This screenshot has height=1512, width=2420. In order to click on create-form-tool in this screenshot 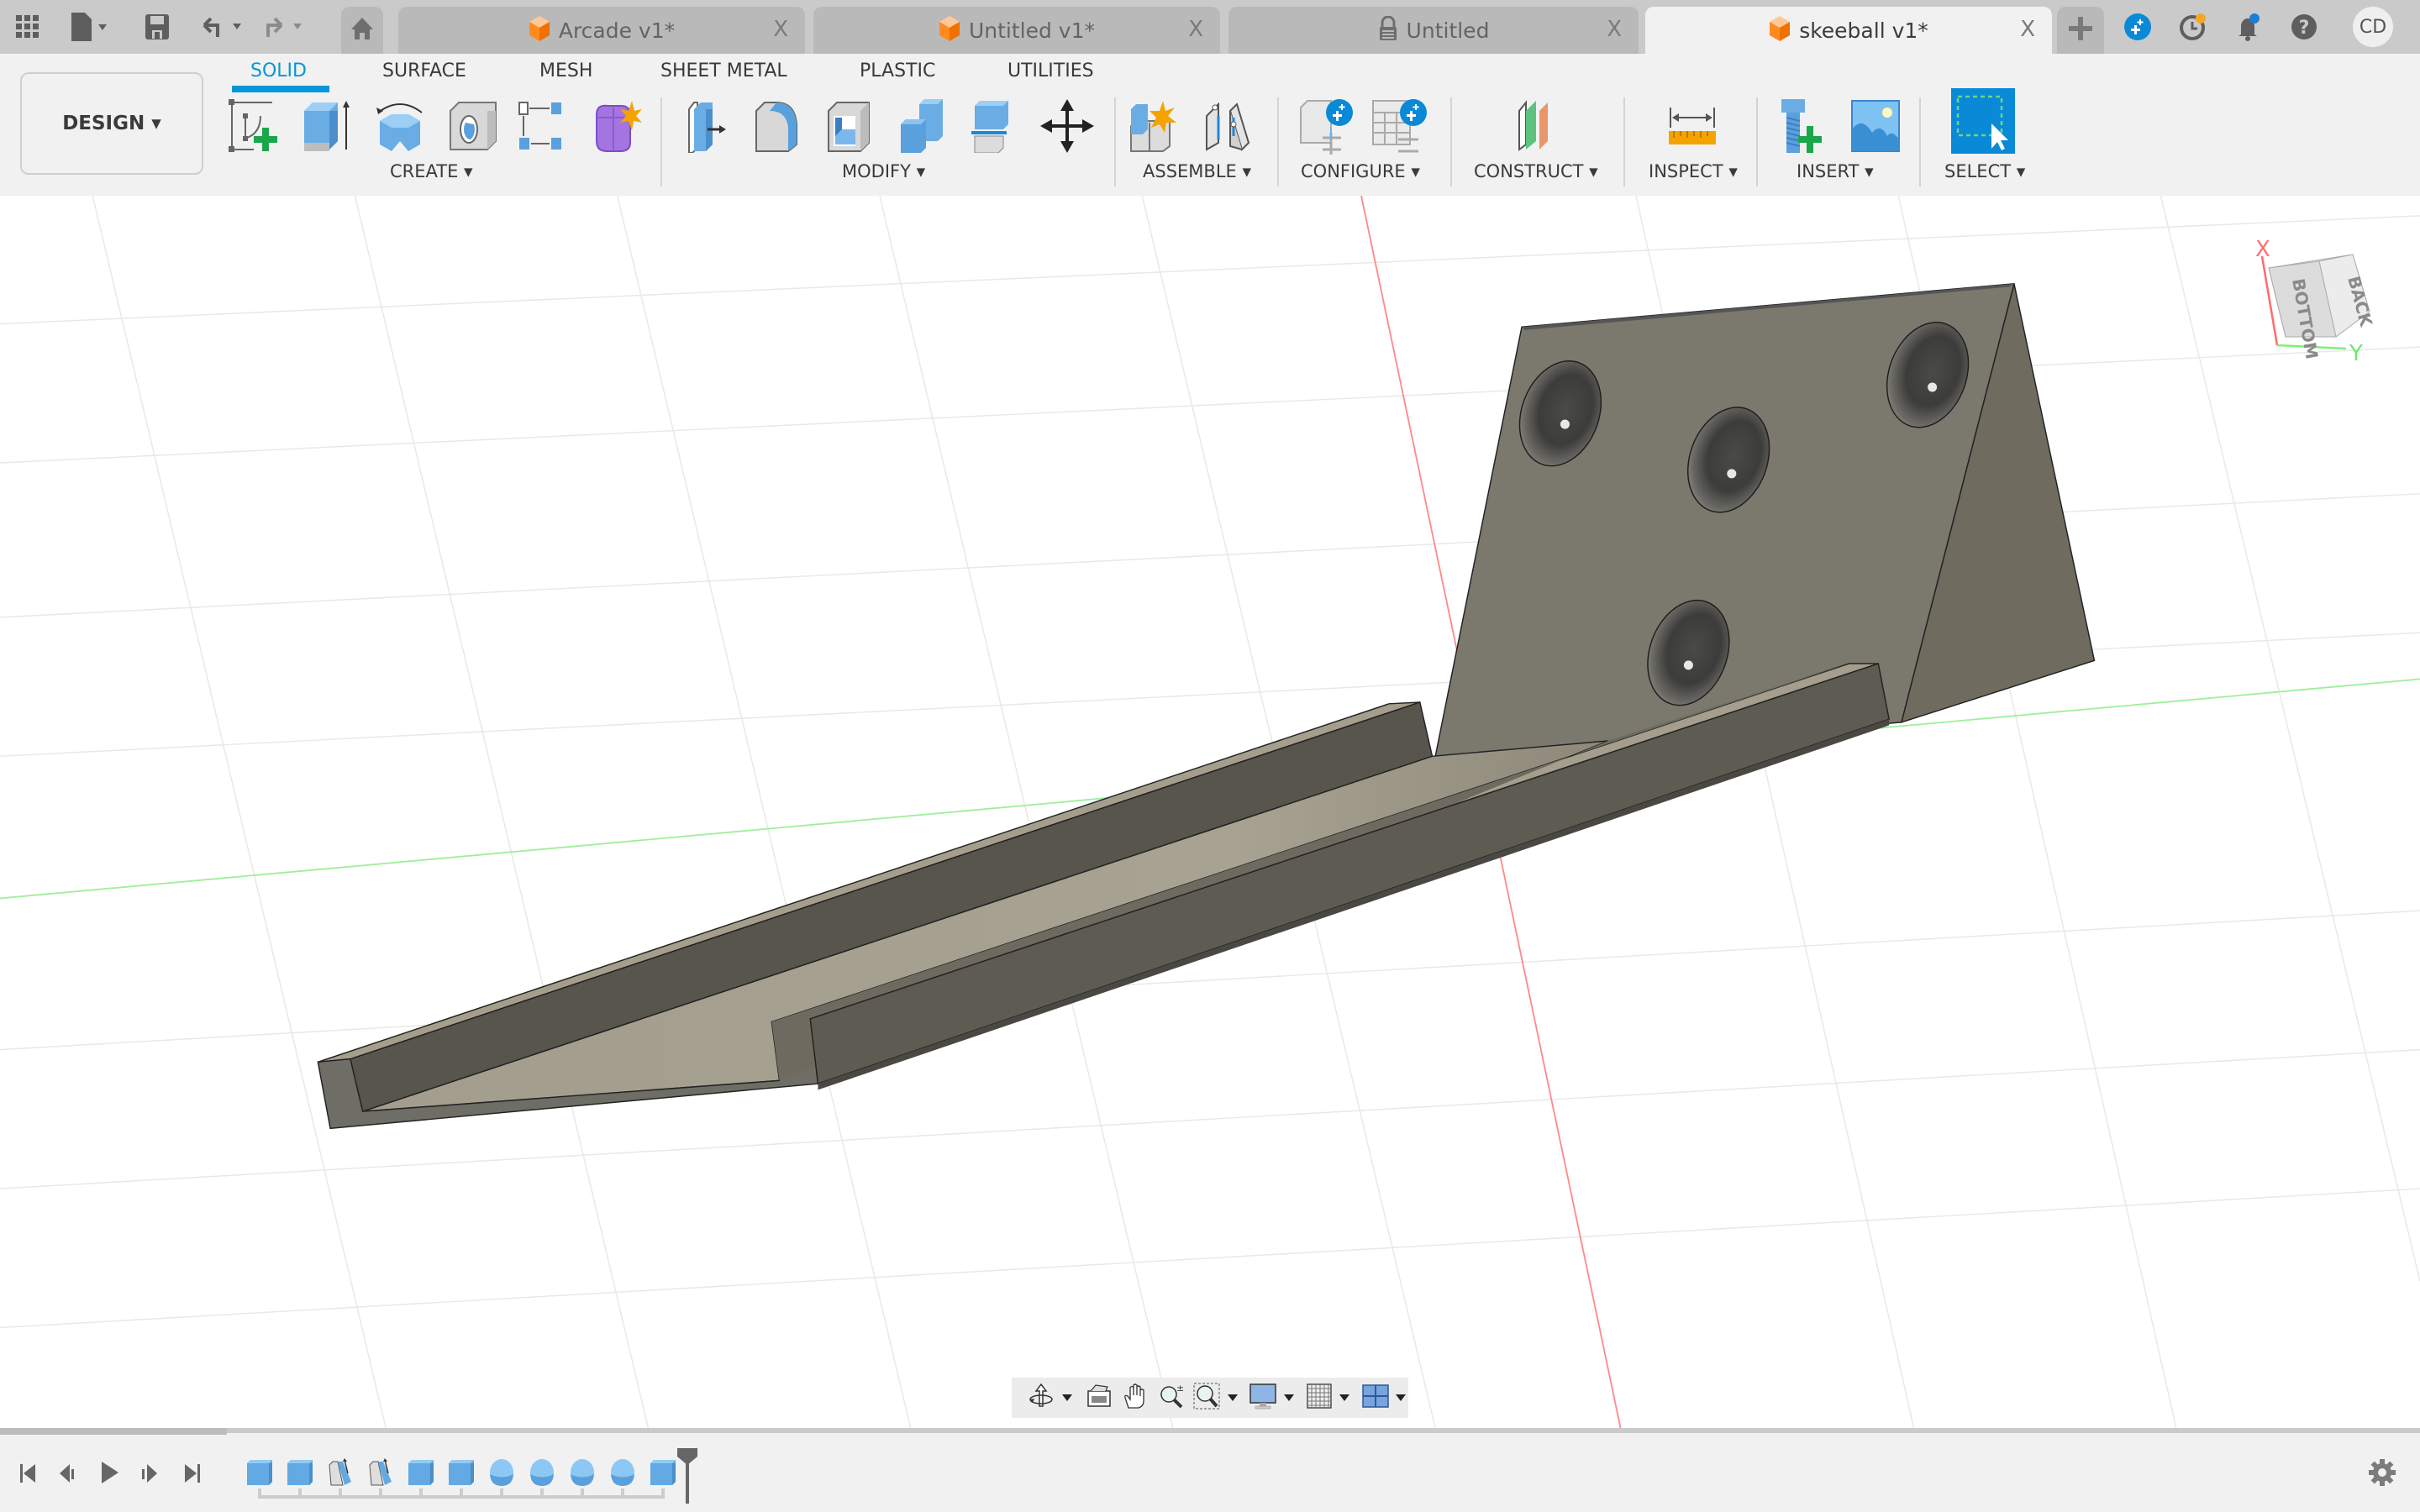, I will do `click(617, 127)`.